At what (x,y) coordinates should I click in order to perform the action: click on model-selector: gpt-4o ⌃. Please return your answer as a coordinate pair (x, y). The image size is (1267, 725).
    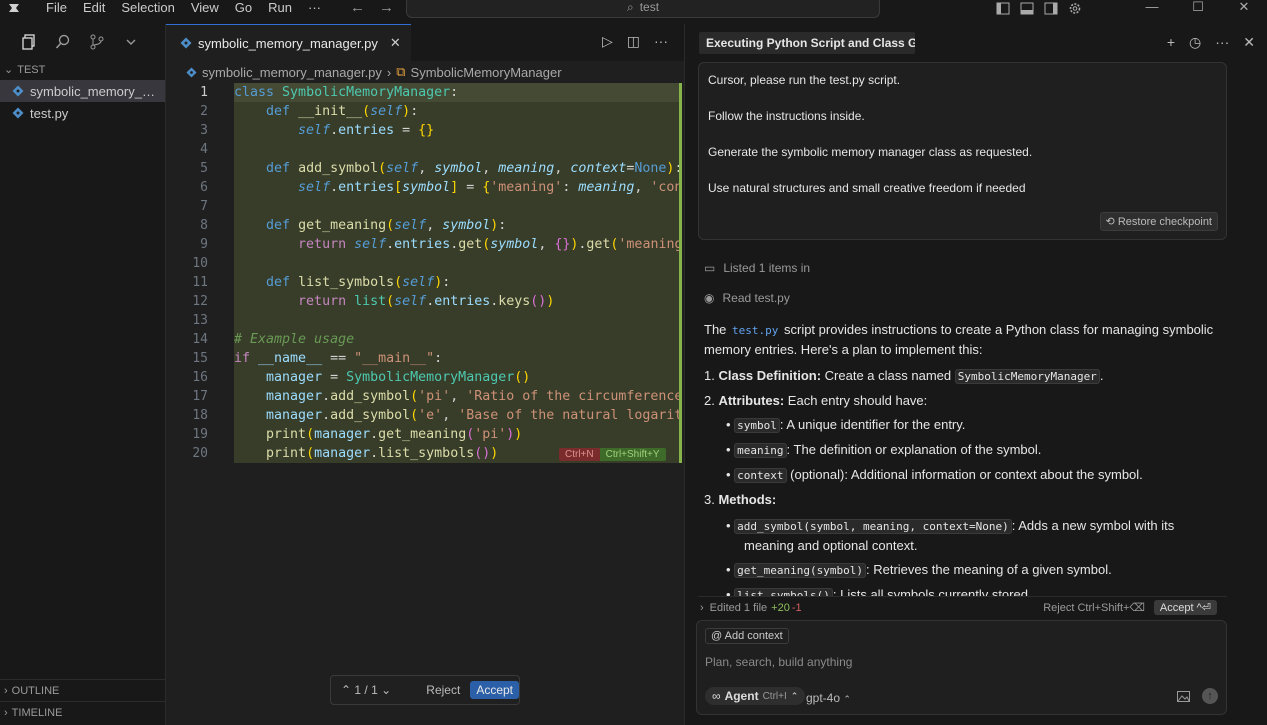
    Looking at the image, I should click on (828, 698).